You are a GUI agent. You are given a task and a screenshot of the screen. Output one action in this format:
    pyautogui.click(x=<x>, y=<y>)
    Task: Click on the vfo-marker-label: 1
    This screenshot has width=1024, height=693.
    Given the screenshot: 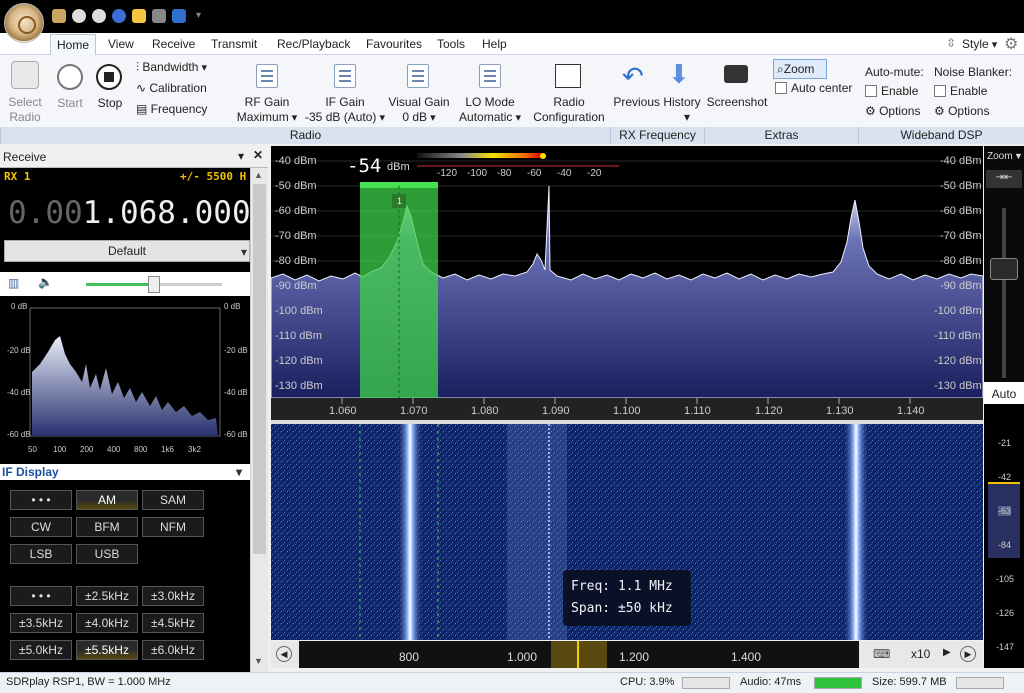 What is the action you would take?
    pyautogui.click(x=399, y=201)
    